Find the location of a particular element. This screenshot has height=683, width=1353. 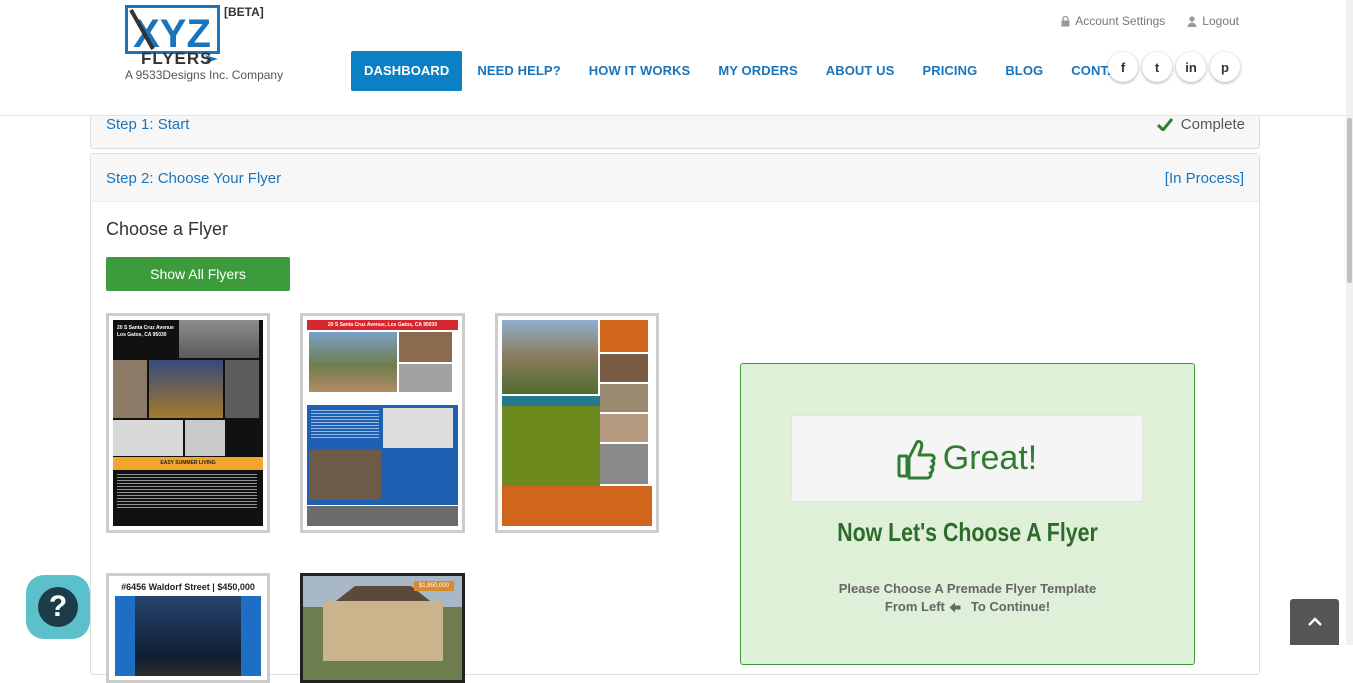

account-settings-label: Account Settings is located at coordinates (1120, 21).